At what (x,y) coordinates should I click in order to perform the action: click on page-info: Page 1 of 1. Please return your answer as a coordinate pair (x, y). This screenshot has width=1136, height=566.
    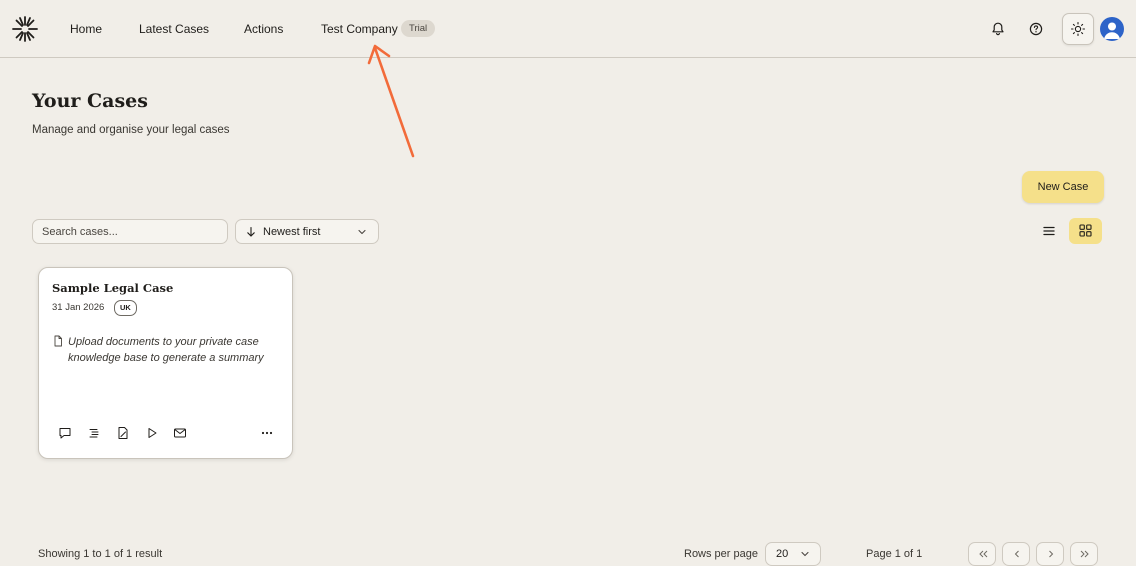
    Looking at the image, I should click on (894, 554).